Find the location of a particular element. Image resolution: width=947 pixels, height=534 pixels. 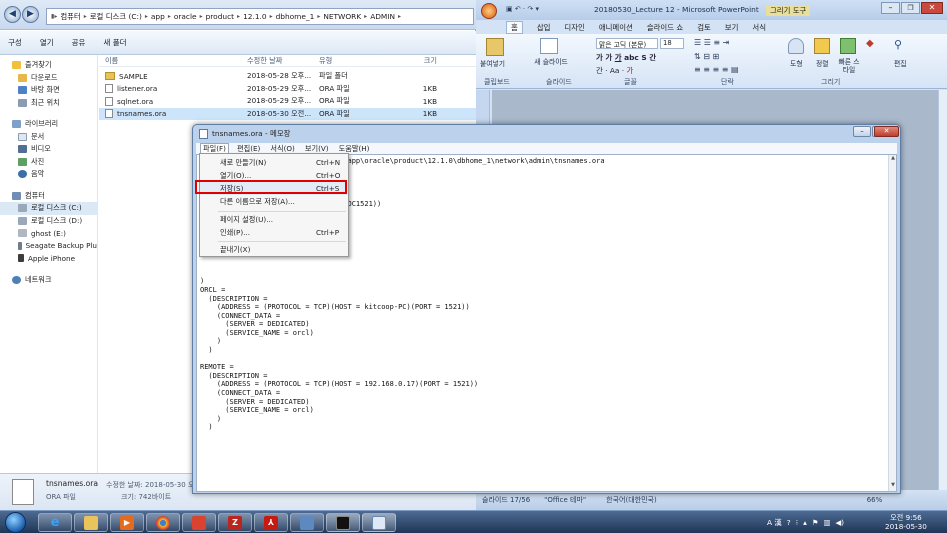

maximize-icon: ❐ is located at coordinates (910, 8).